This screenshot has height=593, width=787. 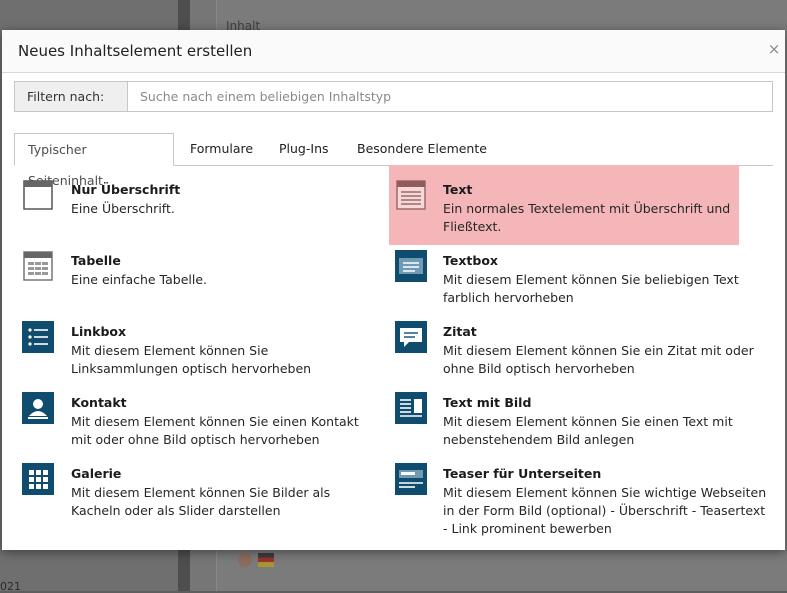 What do you see at coordinates (135, 51) in the screenshot?
I see `modal-title: Neues Inhaltselement erstellen` at bounding box center [135, 51].